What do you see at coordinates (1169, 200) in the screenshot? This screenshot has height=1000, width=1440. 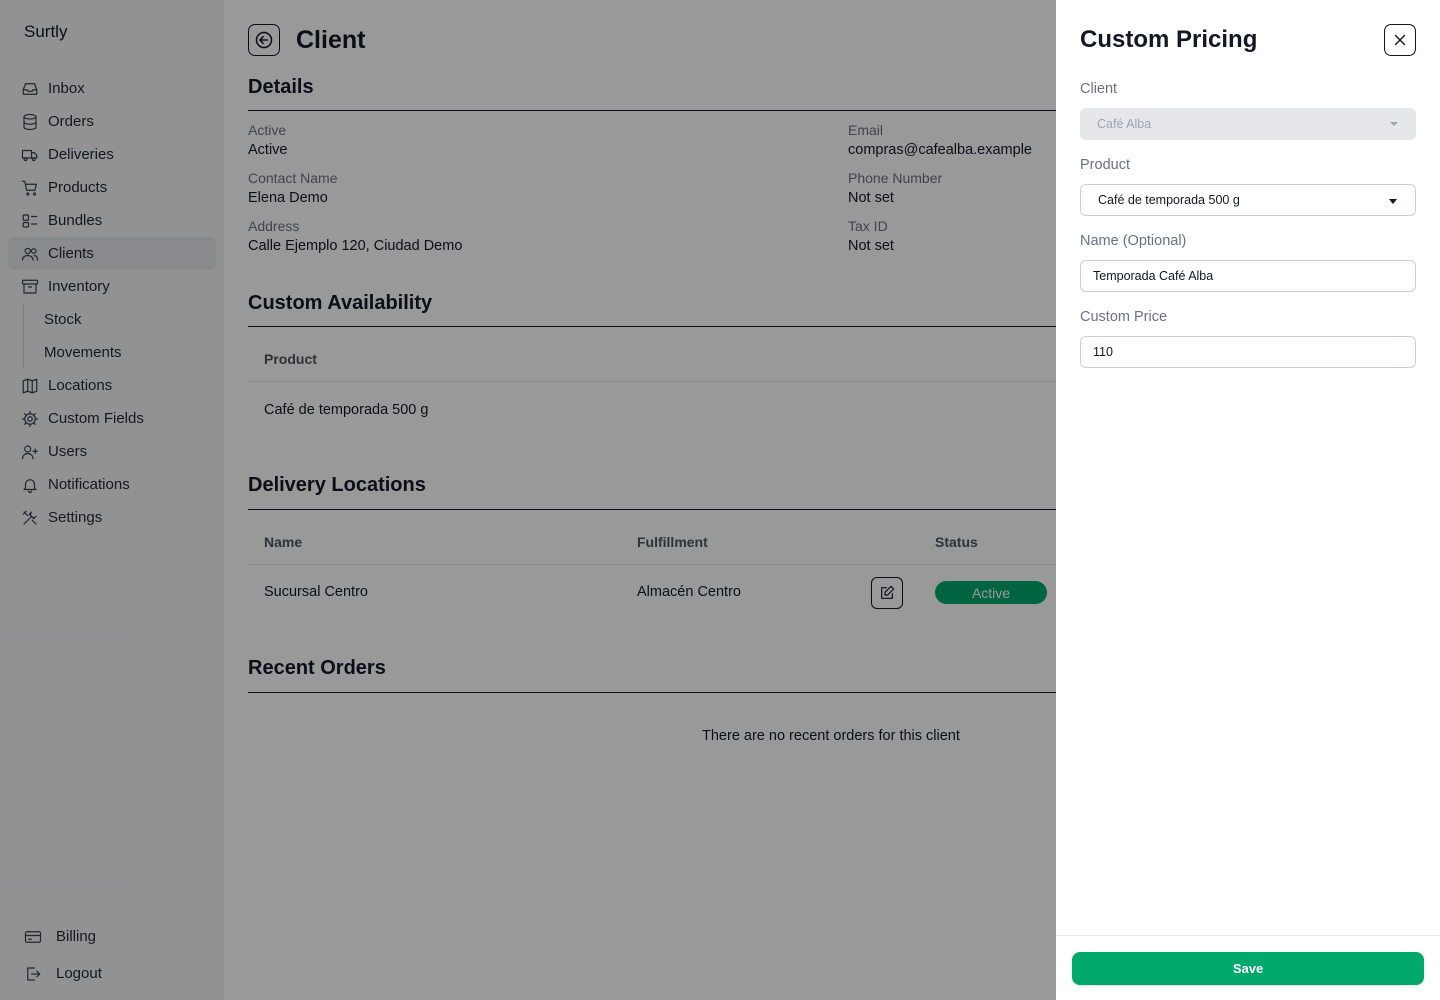 I see `product-select-value: Café de temporada 500 g` at bounding box center [1169, 200].